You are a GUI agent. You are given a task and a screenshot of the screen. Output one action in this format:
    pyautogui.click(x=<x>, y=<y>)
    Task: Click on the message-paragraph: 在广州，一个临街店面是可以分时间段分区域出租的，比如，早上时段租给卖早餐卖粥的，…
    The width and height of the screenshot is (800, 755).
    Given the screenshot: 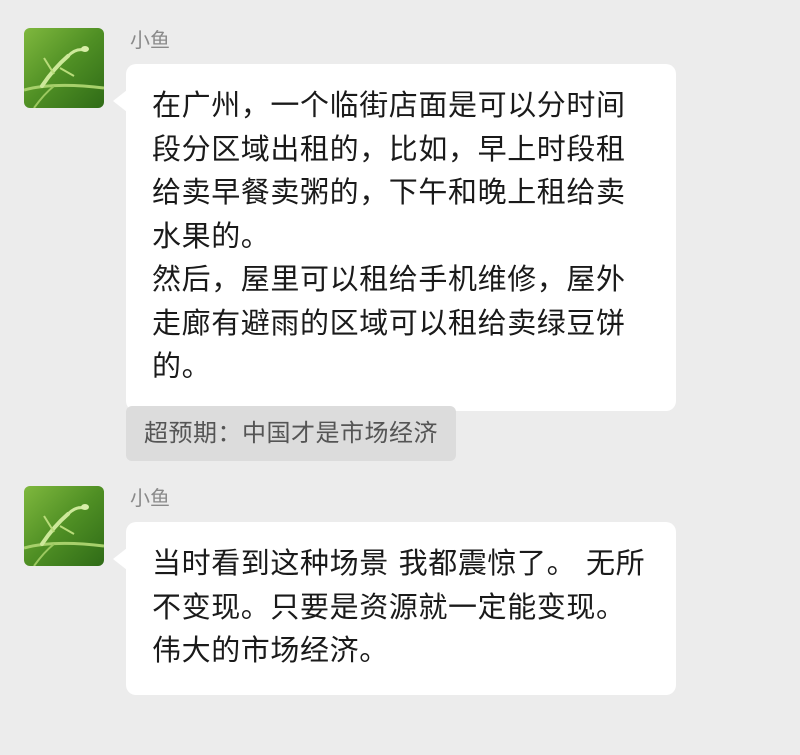 What is the action you would take?
    pyautogui.click(x=389, y=170)
    